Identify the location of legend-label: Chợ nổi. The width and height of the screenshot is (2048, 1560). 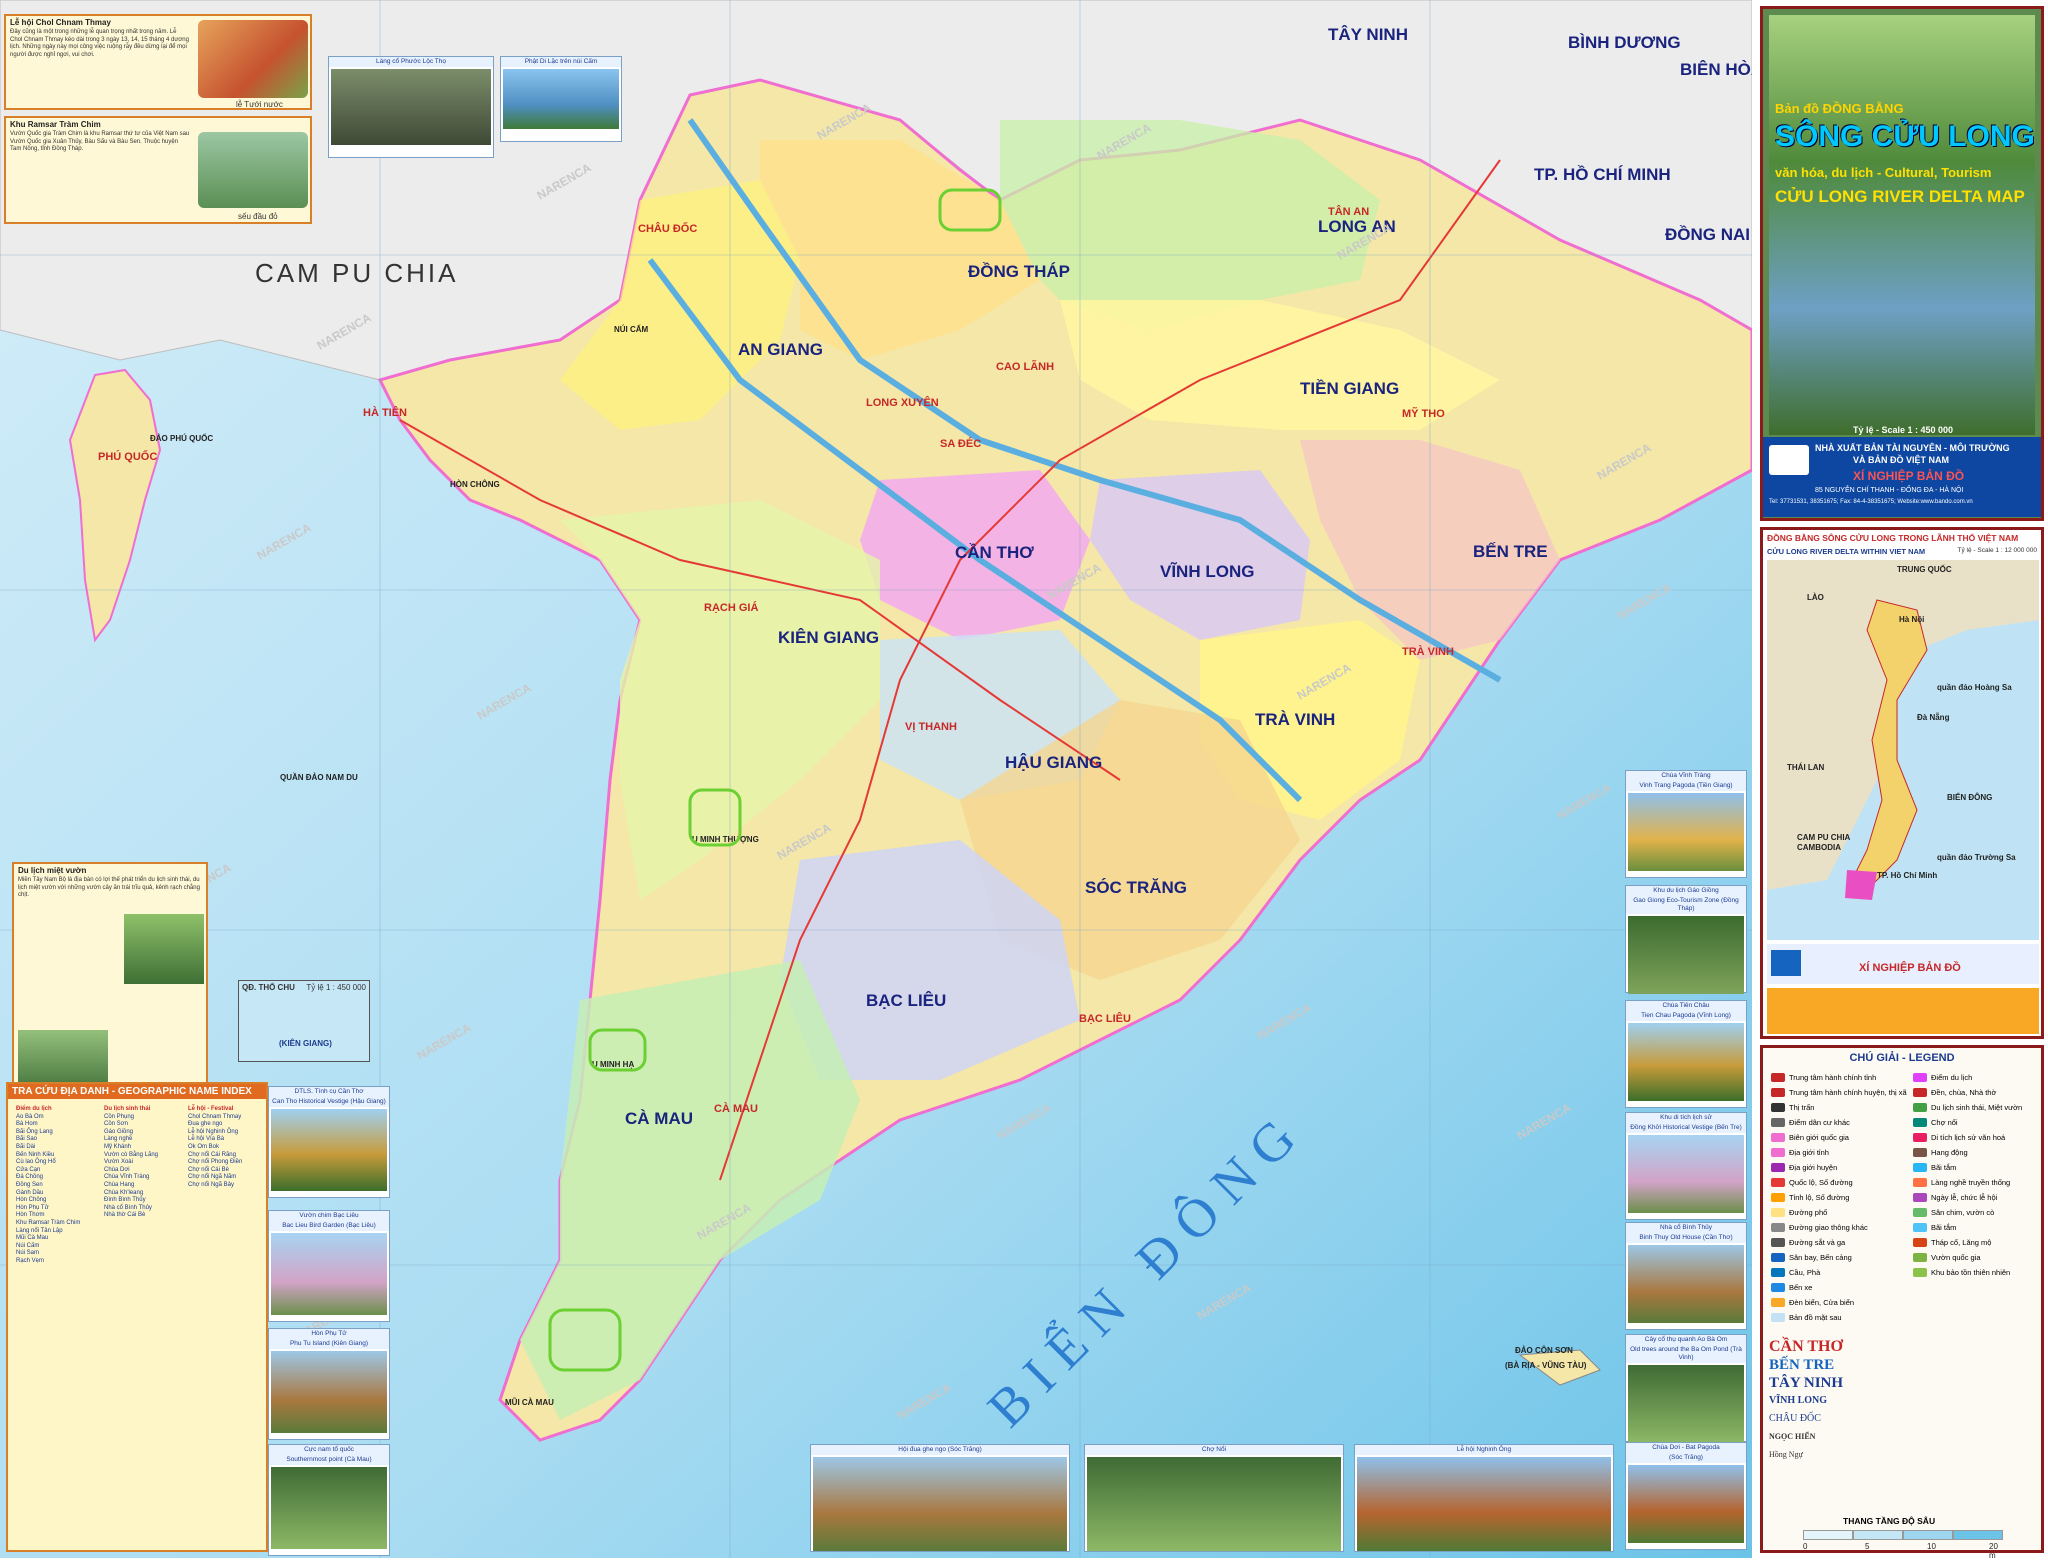
(1944, 1122).